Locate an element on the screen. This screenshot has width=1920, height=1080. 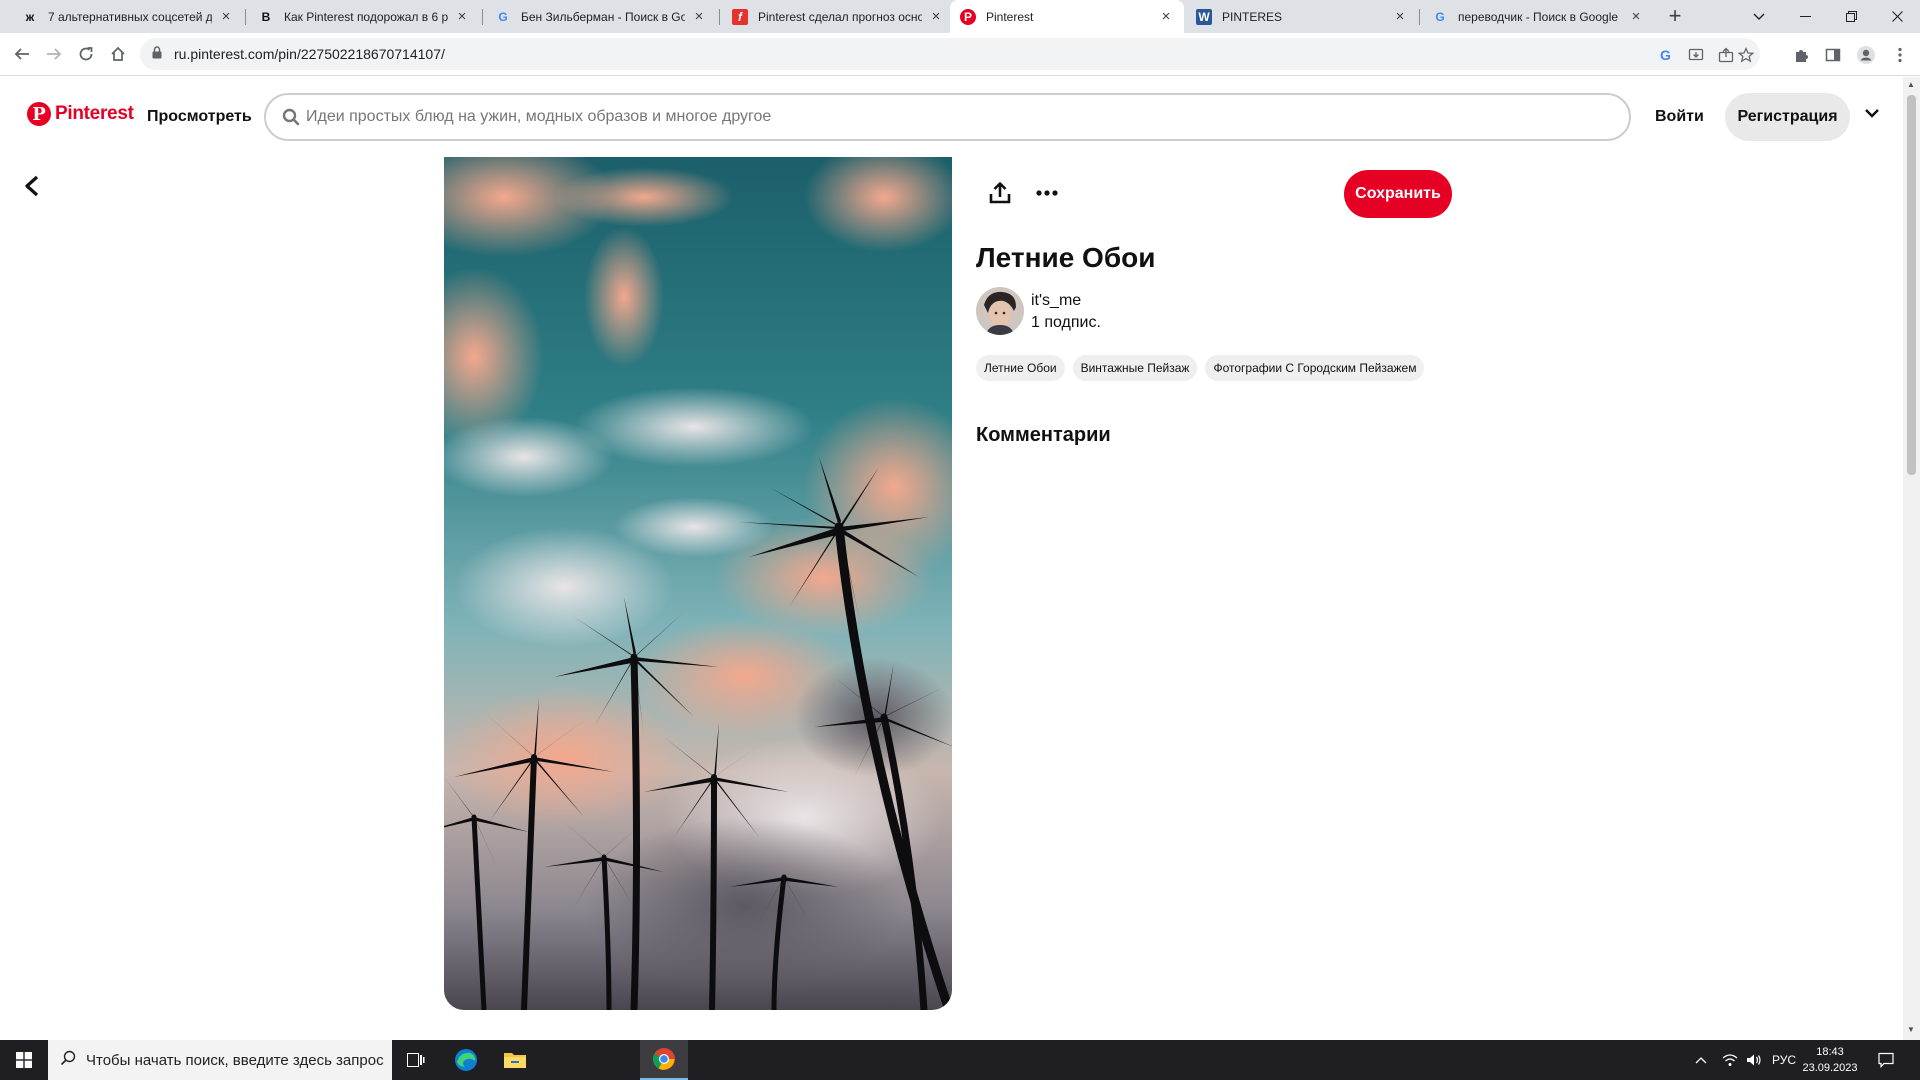
tab-title: переводчик - Поиск в Google is located at coordinates (1538, 16).